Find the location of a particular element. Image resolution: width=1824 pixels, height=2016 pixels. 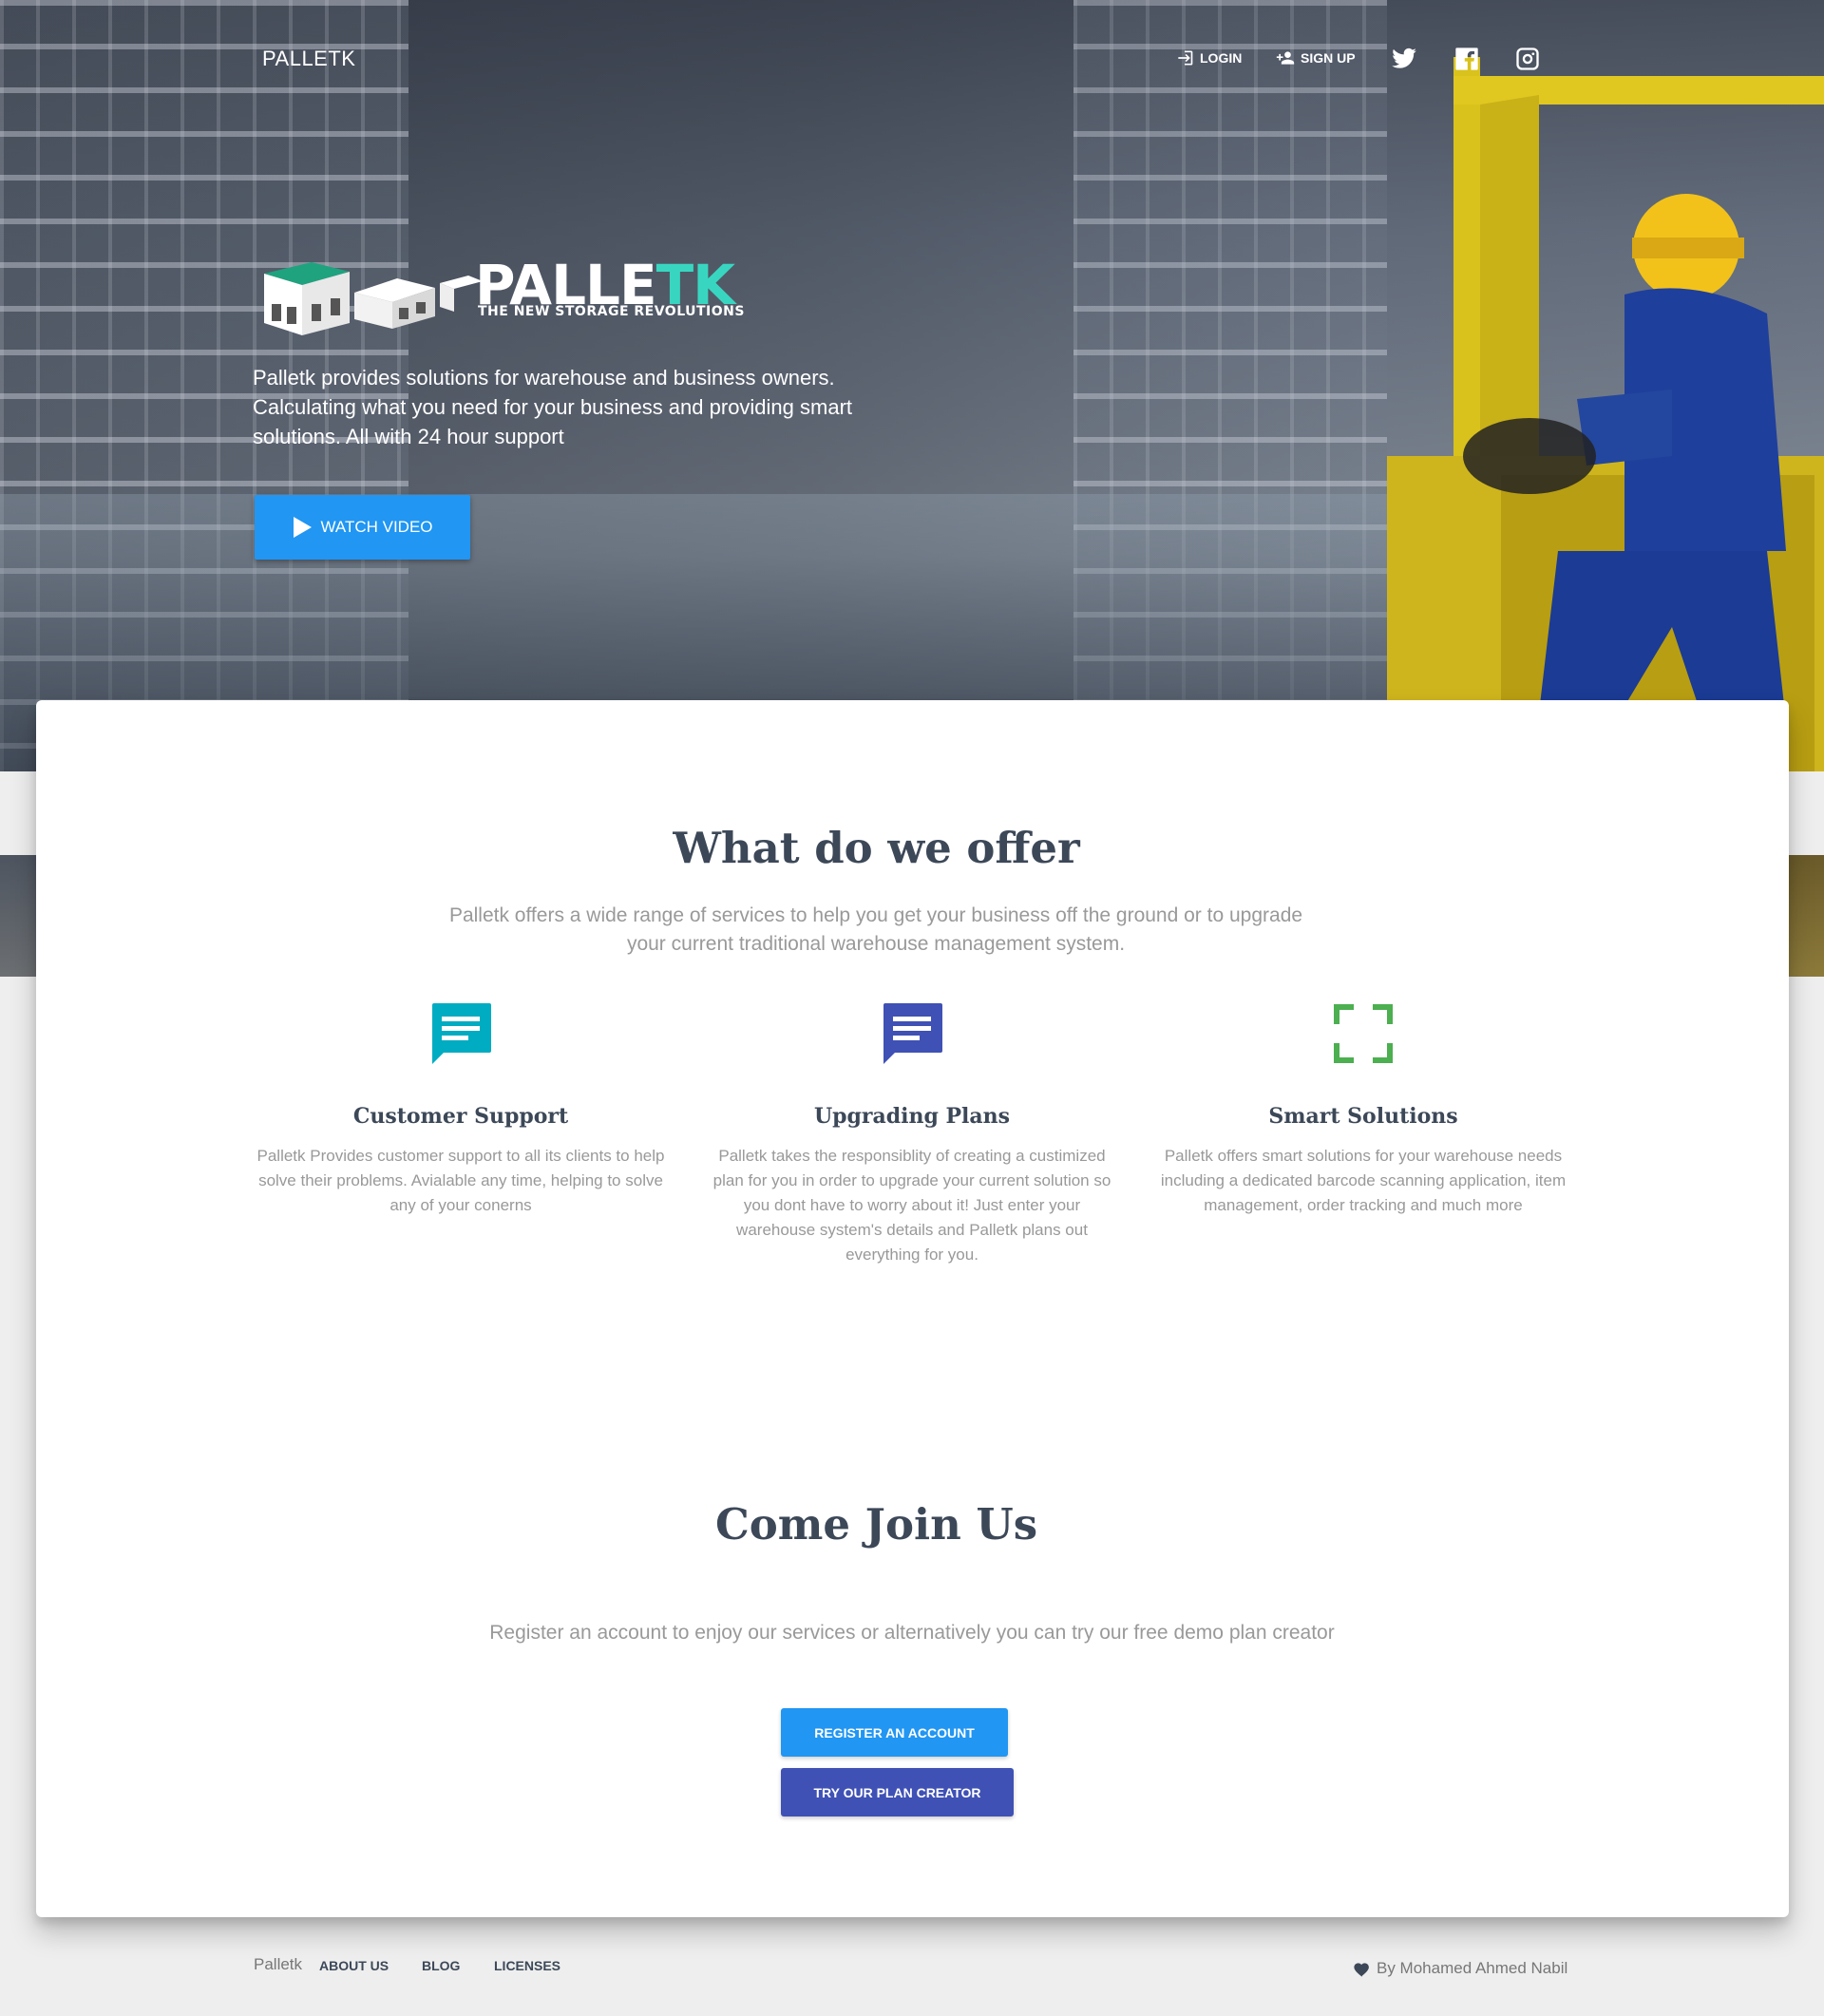

logo-tagline: THE NEW STORAGE REVOLUTIONS is located at coordinates (611, 311).